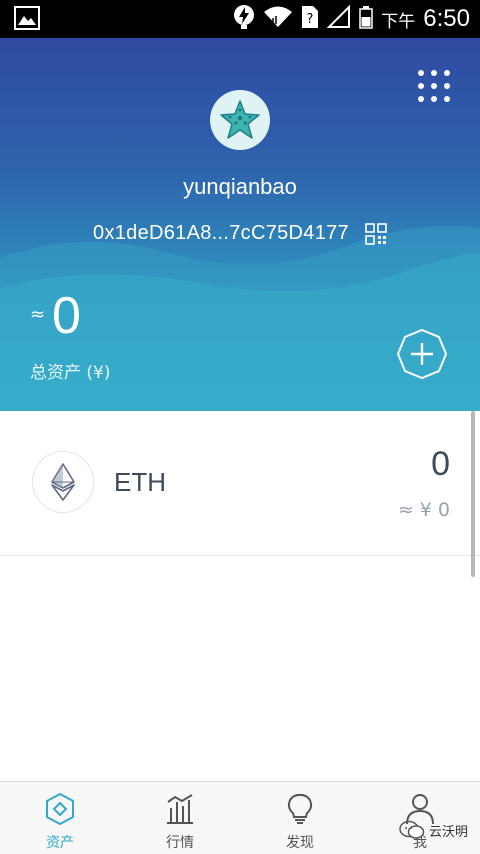 The width and height of the screenshot is (480, 854). What do you see at coordinates (66, 316) in the screenshot?
I see `total-assets-value: 0` at bounding box center [66, 316].